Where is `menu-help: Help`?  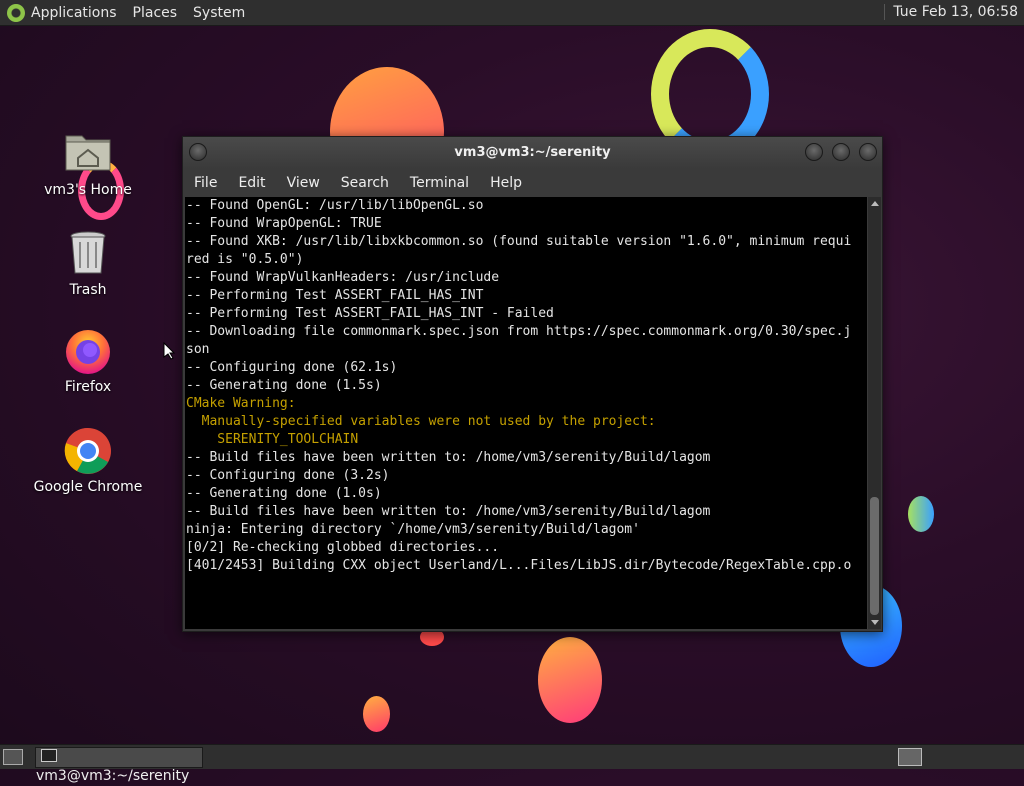
menu-help: Help is located at coordinates (506, 183).